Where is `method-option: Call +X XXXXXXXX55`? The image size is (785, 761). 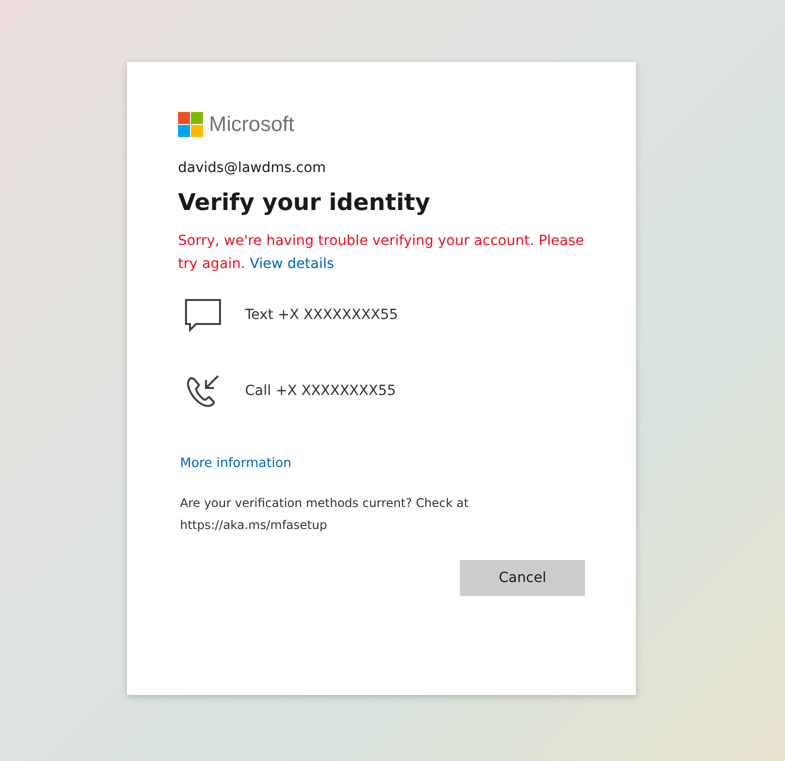
method-option: Call +X XXXXXXXX55 is located at coordinates (320, 391).